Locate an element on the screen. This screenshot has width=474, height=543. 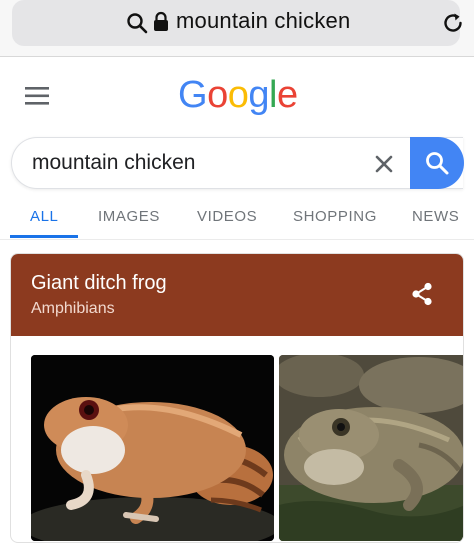
search-tabs: ALL IMAGES VIDEOS SHOPPING NEWS is located at coordinates (237, 219).